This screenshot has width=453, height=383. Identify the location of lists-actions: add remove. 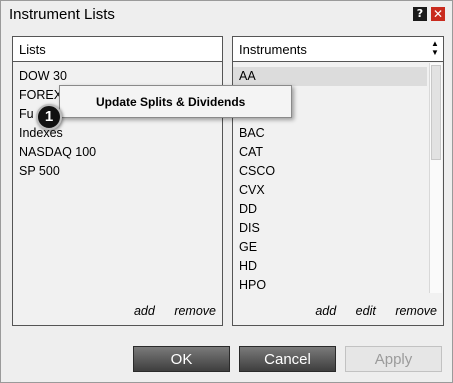
(167, 311).